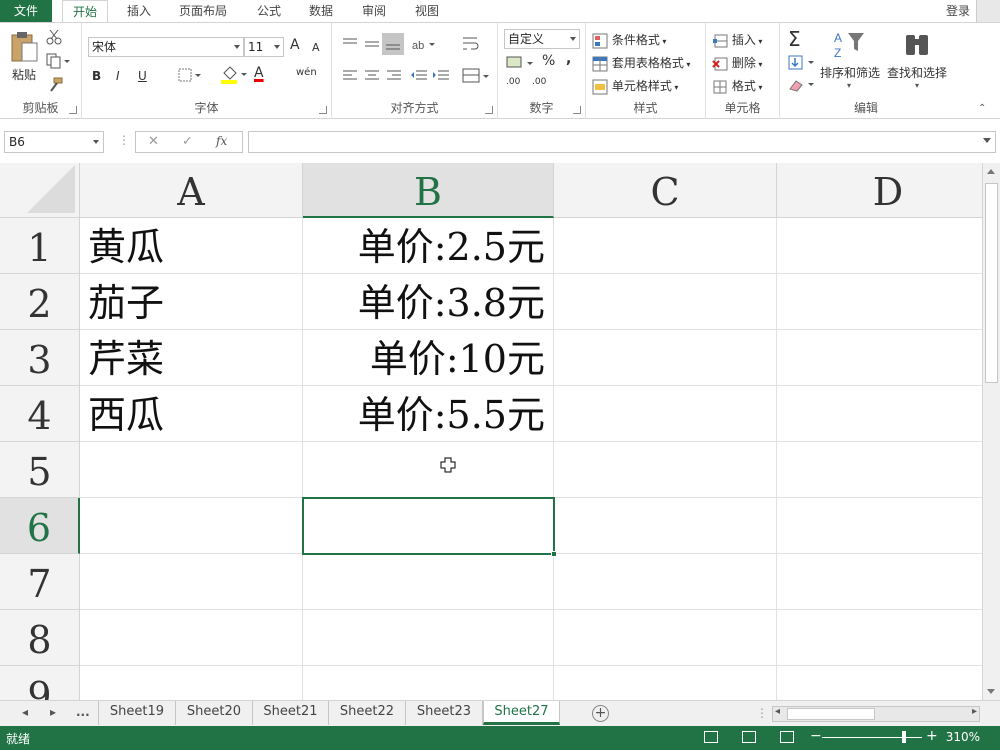  What do you see at coordinates (622, 142) in the screenshot?
I see `formula-input` at bounding box center [622, 142].